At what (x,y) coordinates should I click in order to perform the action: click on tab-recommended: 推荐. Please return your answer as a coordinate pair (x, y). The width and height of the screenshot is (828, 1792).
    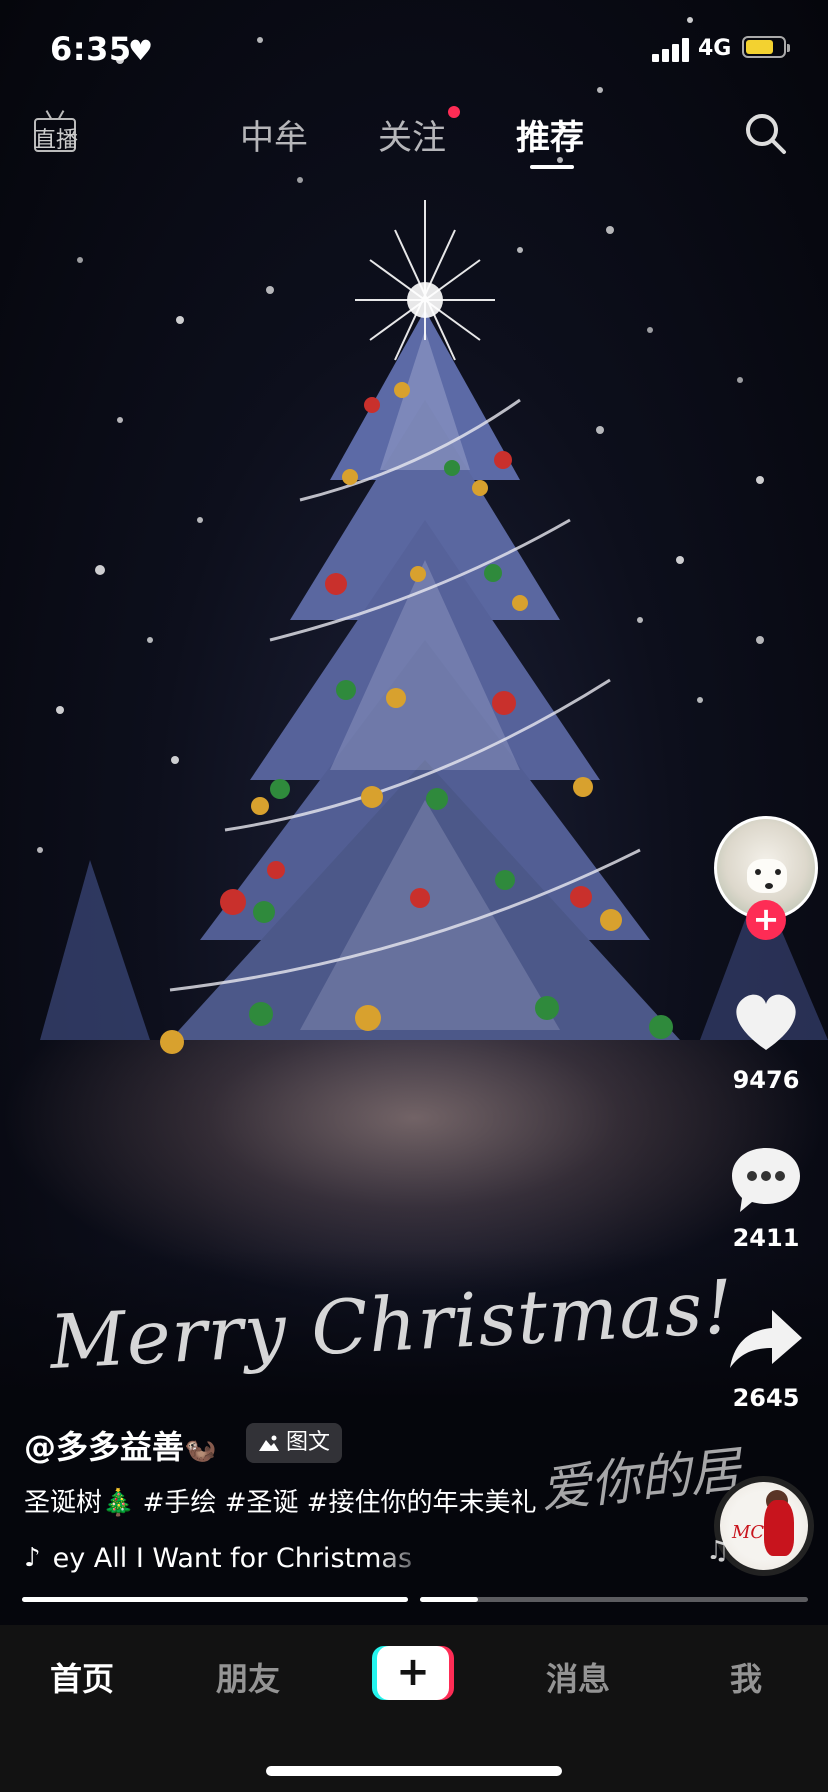
    Looking at the image, I should click on (550, 134).